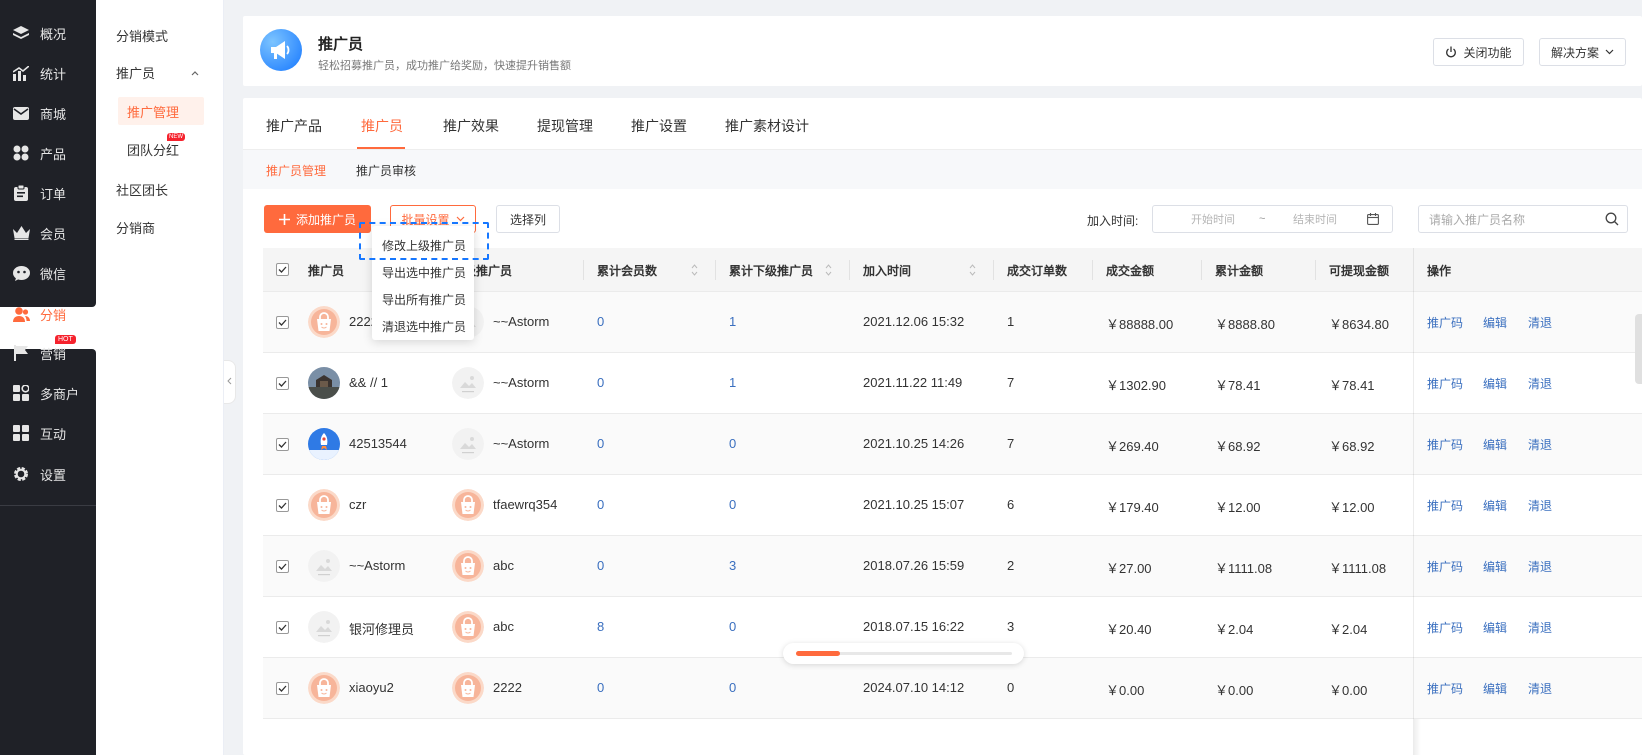 This screenshot has height=755, width=1642. What do you see at coordinates (1315, 219) in the screenshot?
I see `end-date-input: 结束时间` at bounding box center [1315, 219].